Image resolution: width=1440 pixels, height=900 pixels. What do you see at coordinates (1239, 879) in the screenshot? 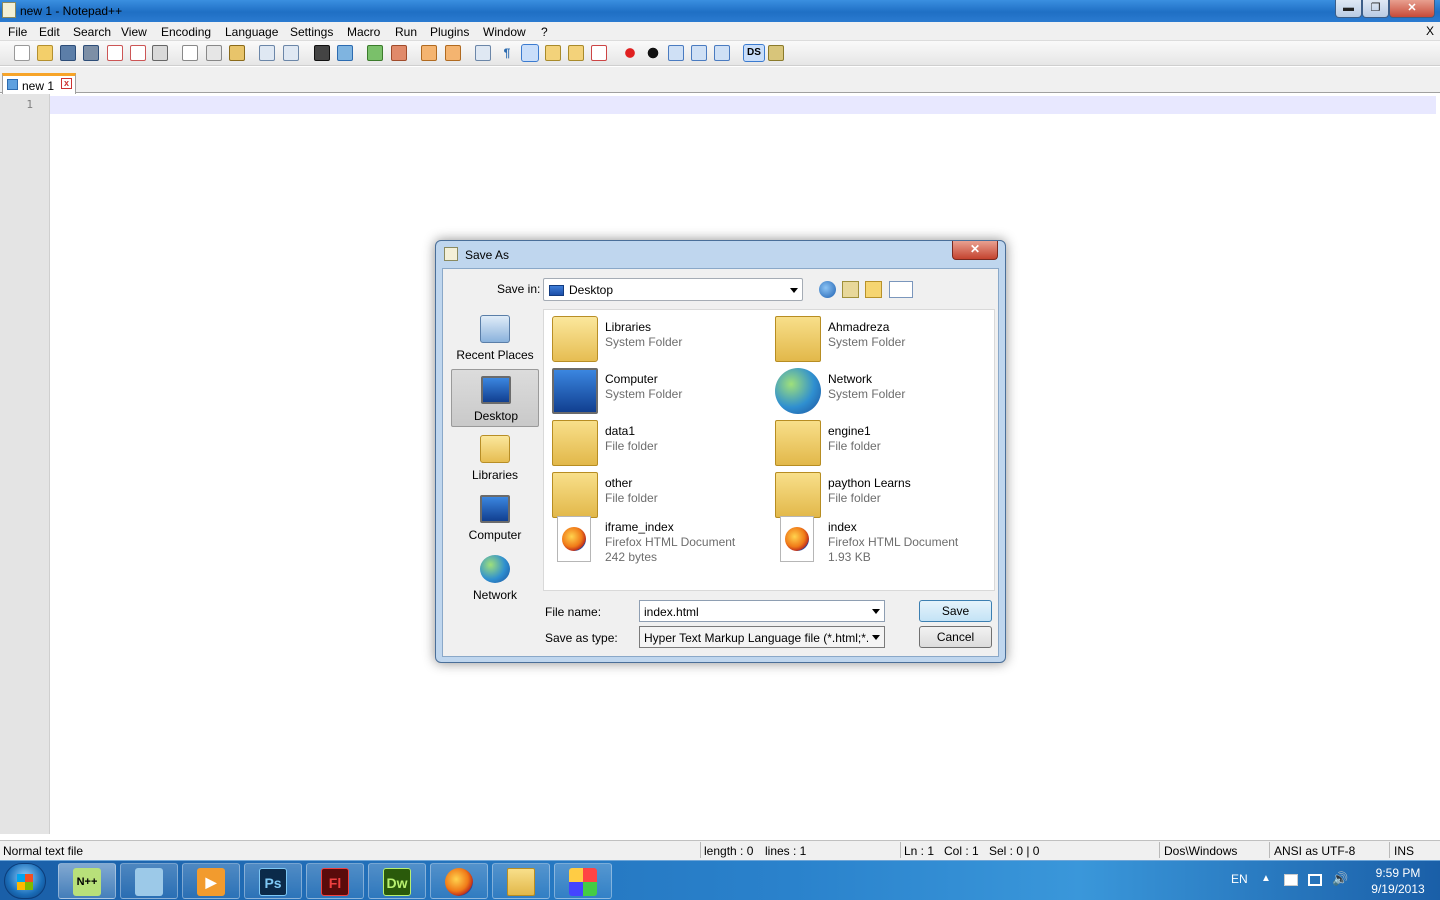
I see `language-indicator: EN` at bounding box center [1239, 879].